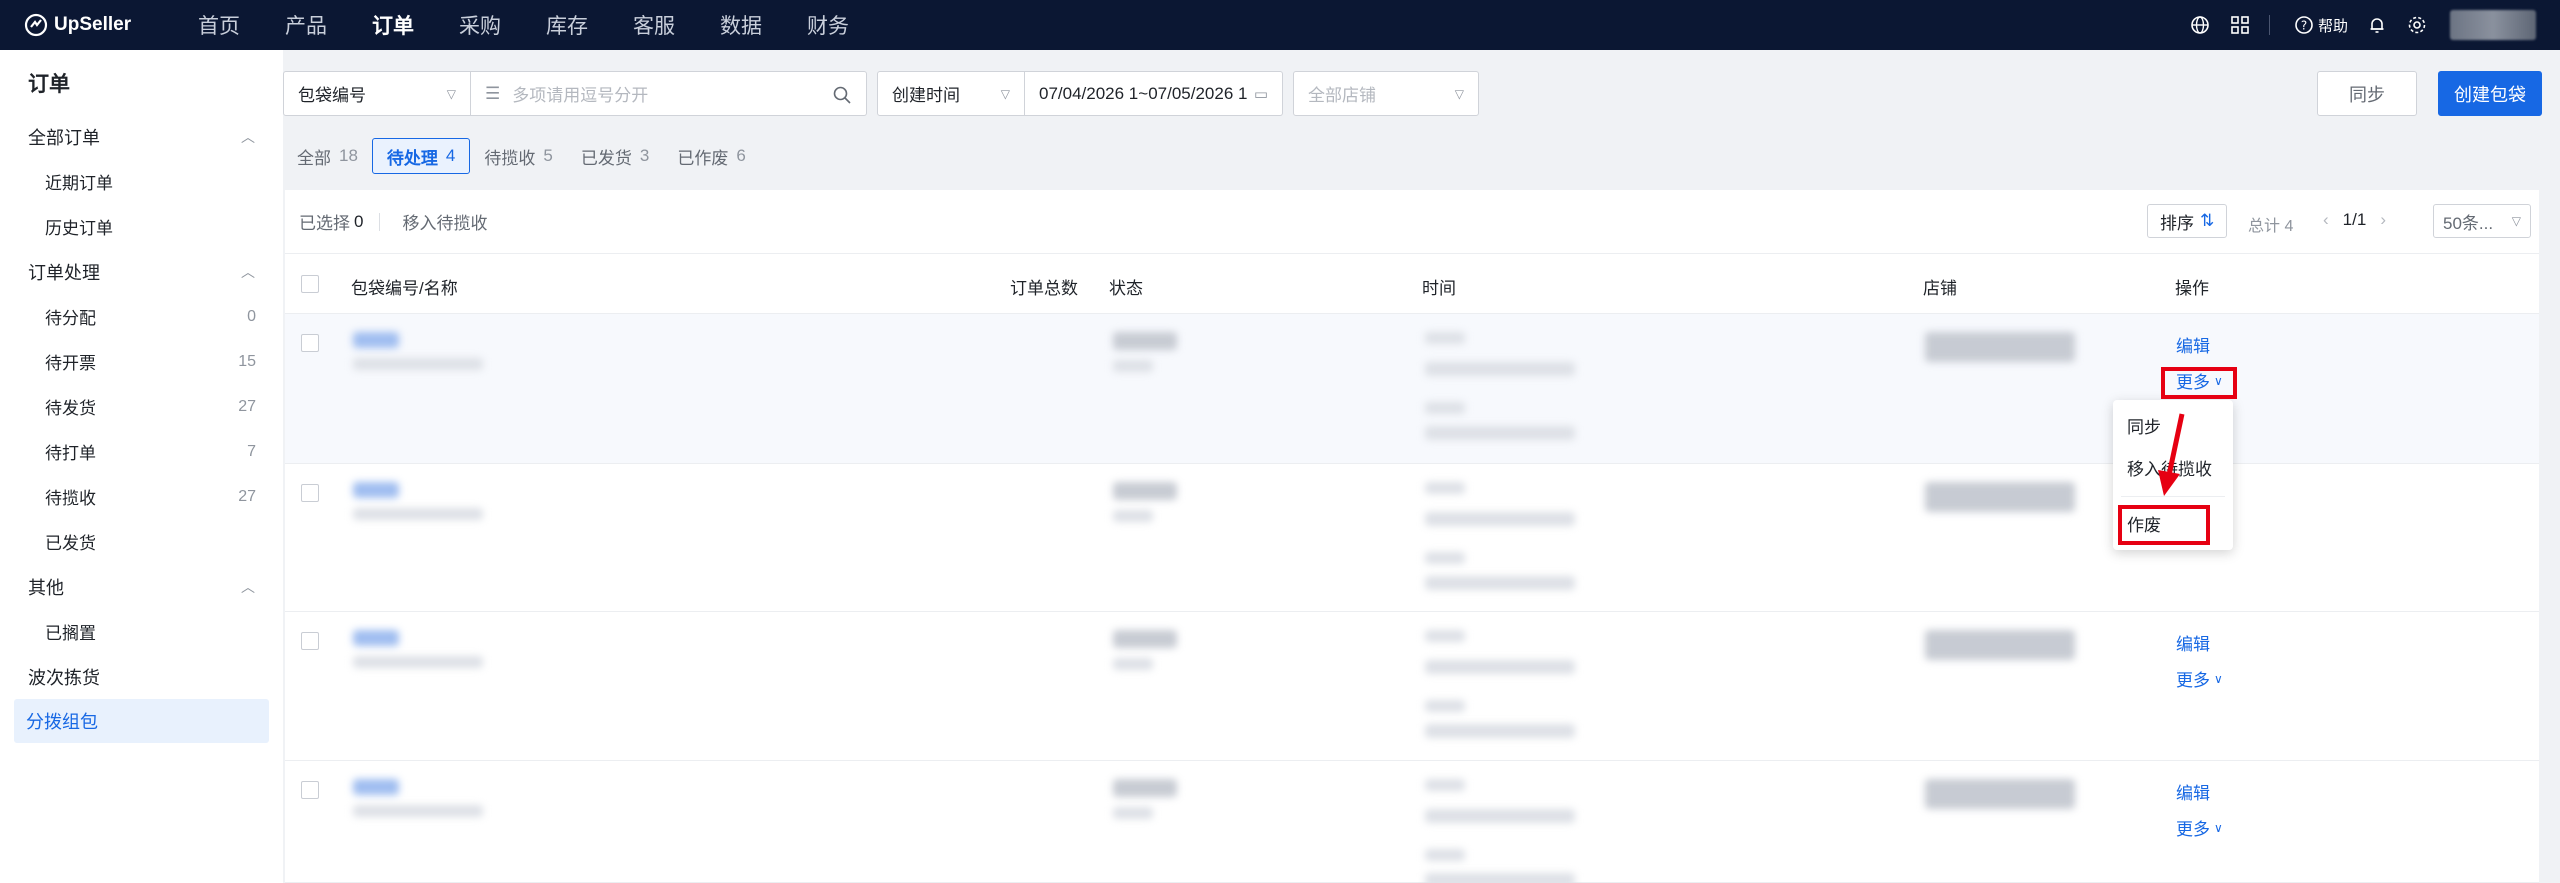  What do you see at coordinates (1143, 93) in the screenshot?
I see `date-range-value: 07/04/2026 1~07/05/2026 1` at bounding box center [1143, 93].